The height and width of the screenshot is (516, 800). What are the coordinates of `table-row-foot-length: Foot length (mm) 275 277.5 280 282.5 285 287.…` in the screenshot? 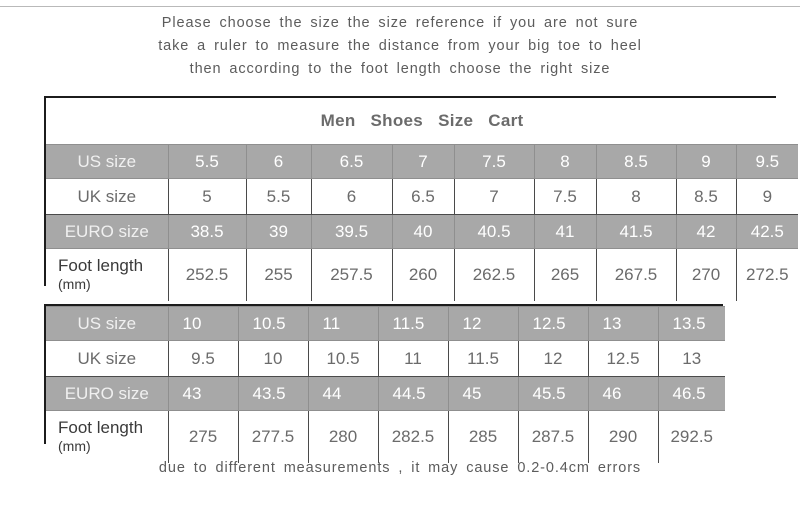 It's located at (385, 436).